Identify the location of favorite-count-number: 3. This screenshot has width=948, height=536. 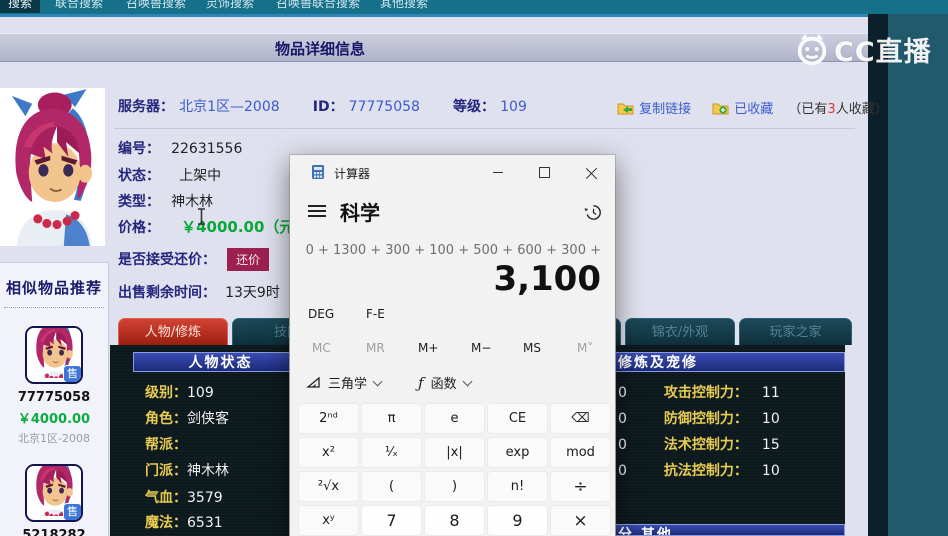
(831, 109).